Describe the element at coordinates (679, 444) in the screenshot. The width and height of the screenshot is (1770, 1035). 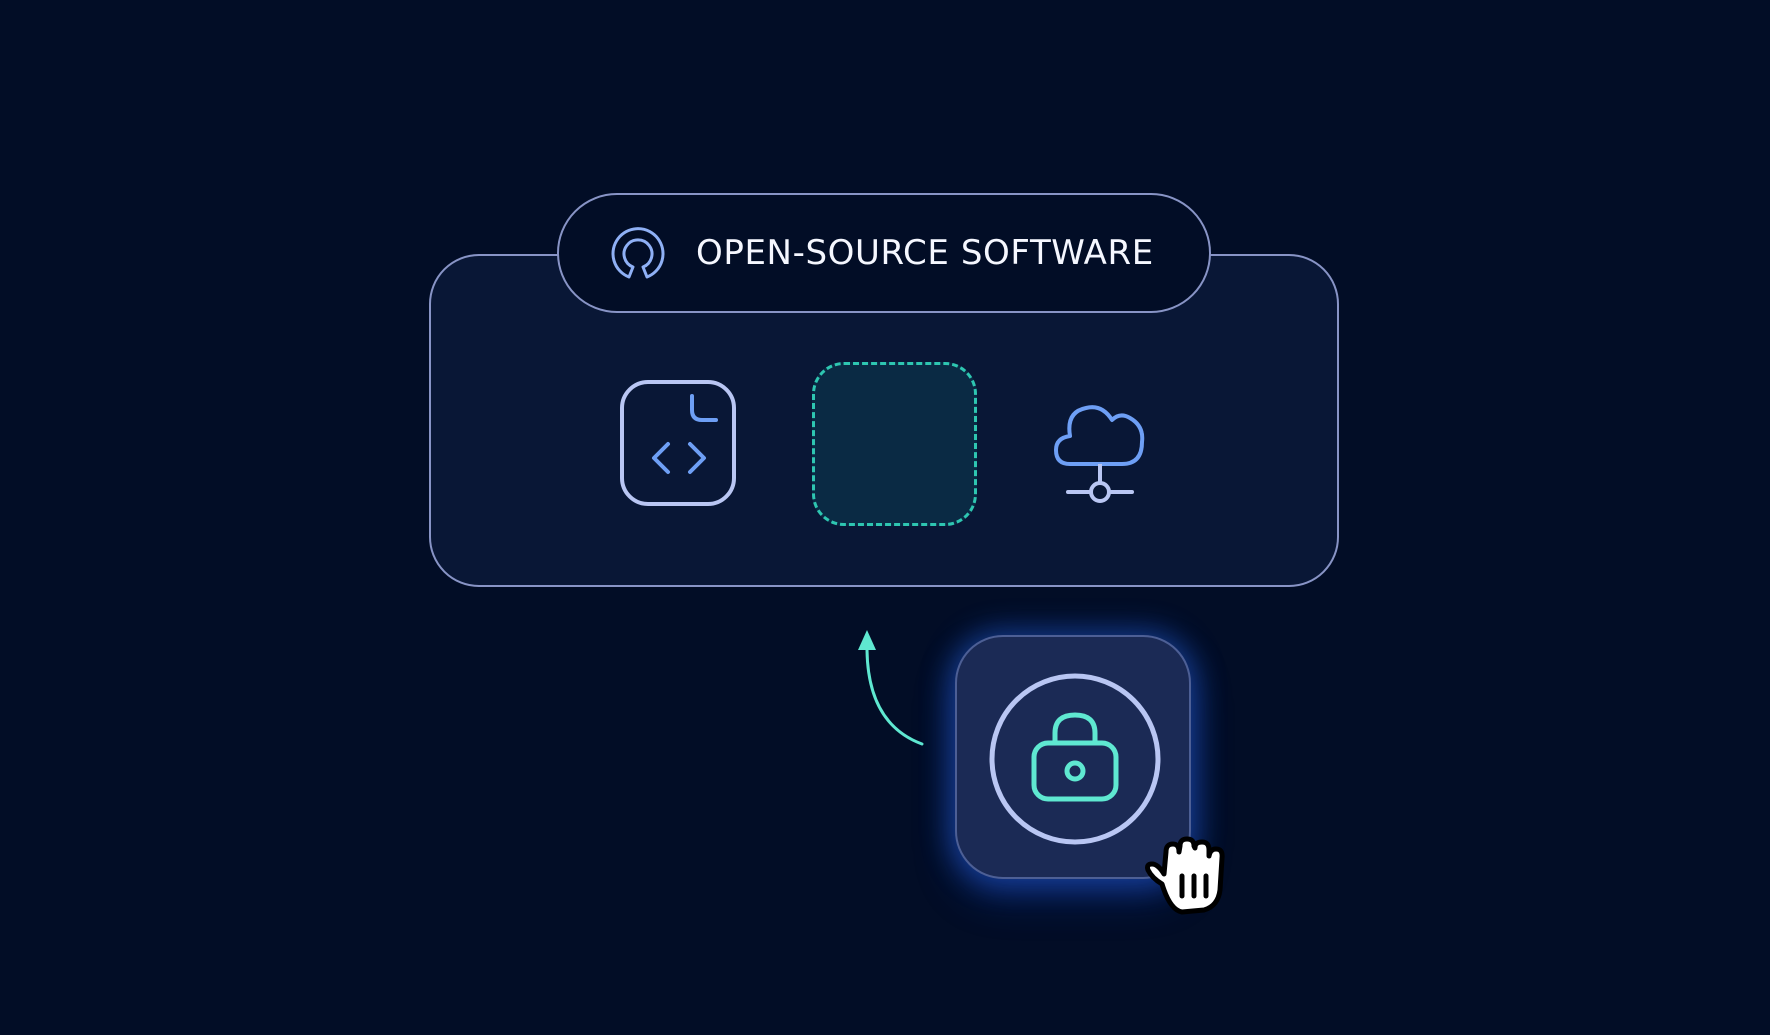
I see `code-file-icon` at that location.